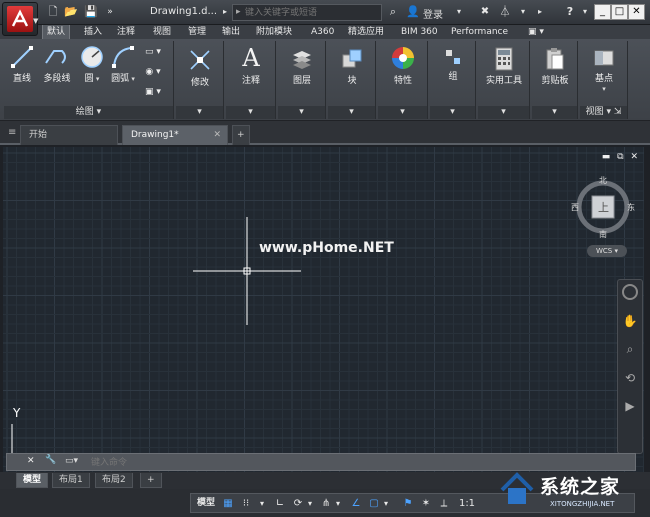  I want to click on a360-dropdown-icon: ▾, so click(523, 12).